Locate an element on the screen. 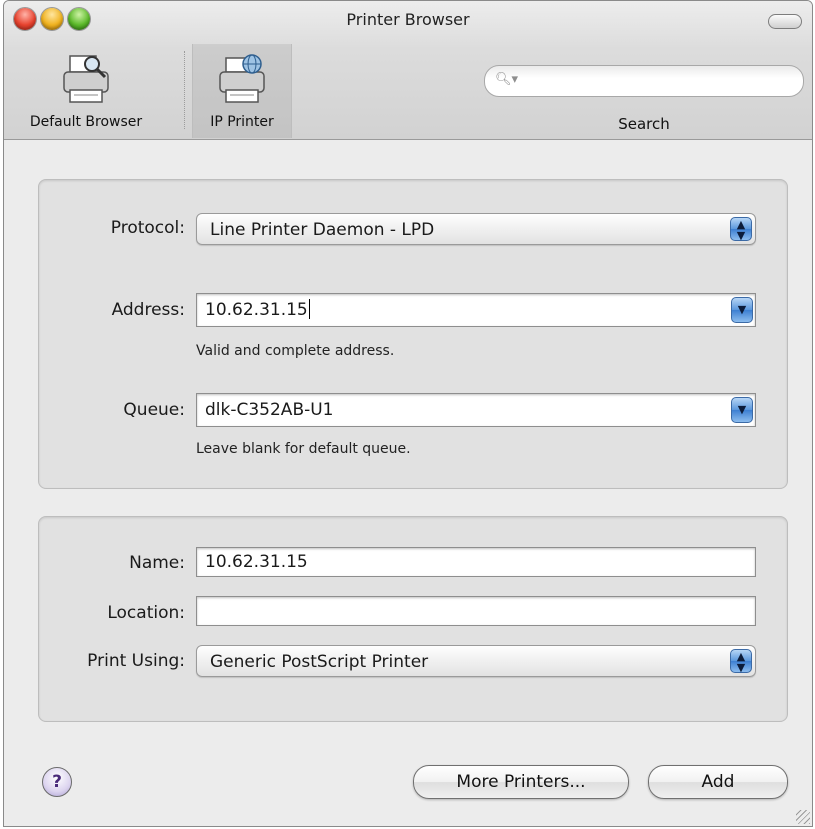  default-browser-label: Default Browser is located at coordinates (86, 122).